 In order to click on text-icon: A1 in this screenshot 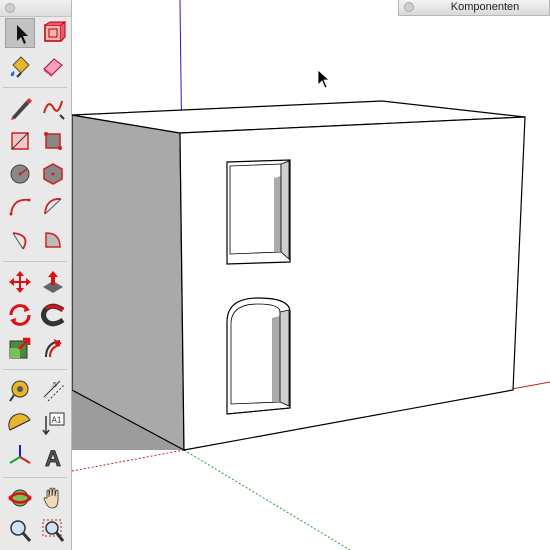, I will do `click(53, 424)`.